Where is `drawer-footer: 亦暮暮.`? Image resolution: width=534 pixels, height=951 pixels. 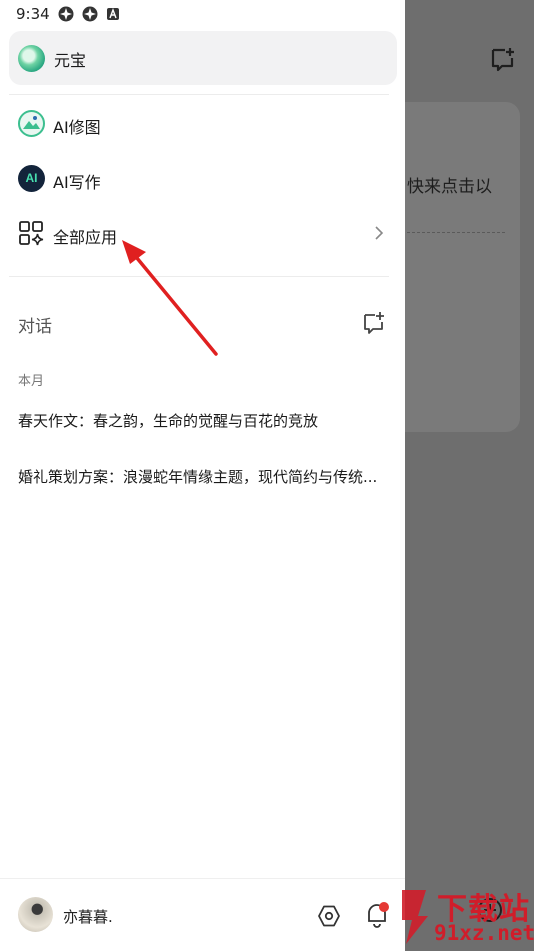 drawer-footer: 亦暮暮. is located at coordinates (202, 914).